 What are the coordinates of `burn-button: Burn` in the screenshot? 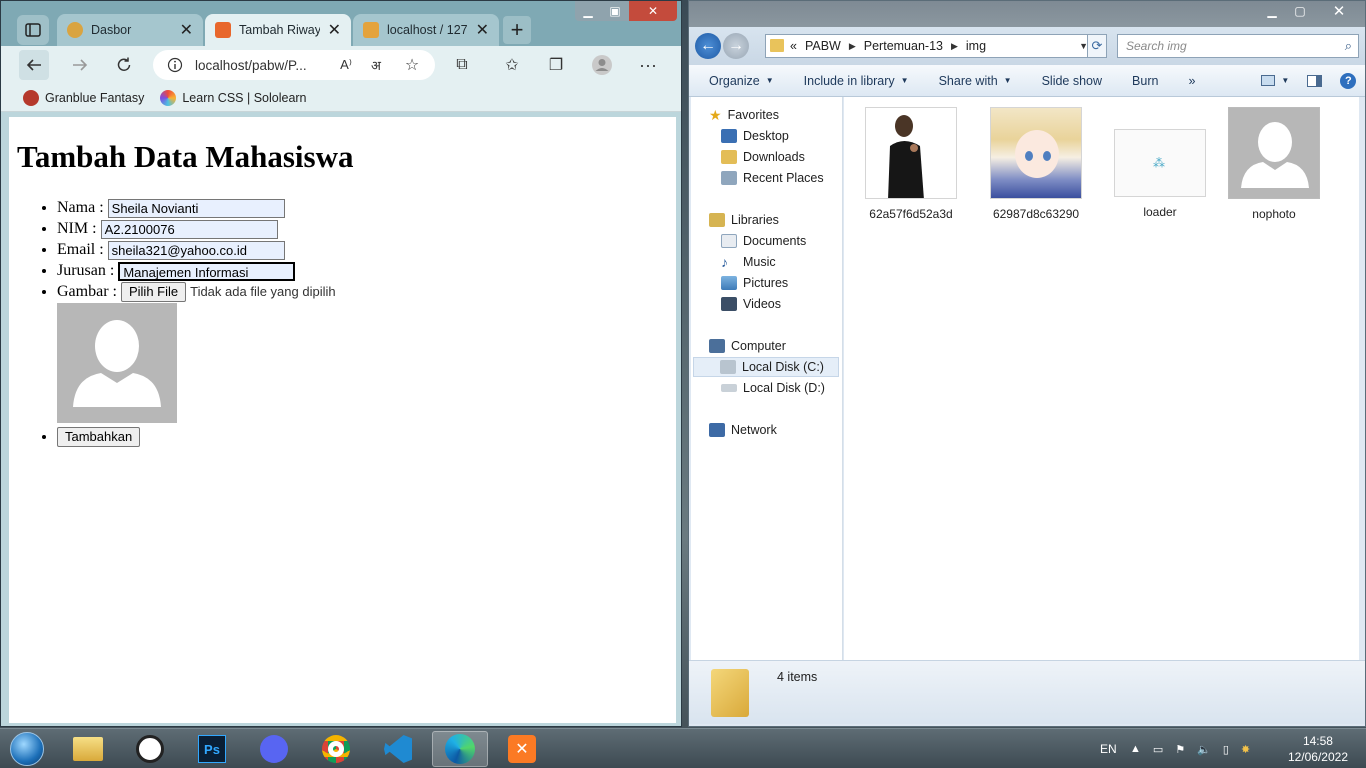 It's located at (1145, 81).